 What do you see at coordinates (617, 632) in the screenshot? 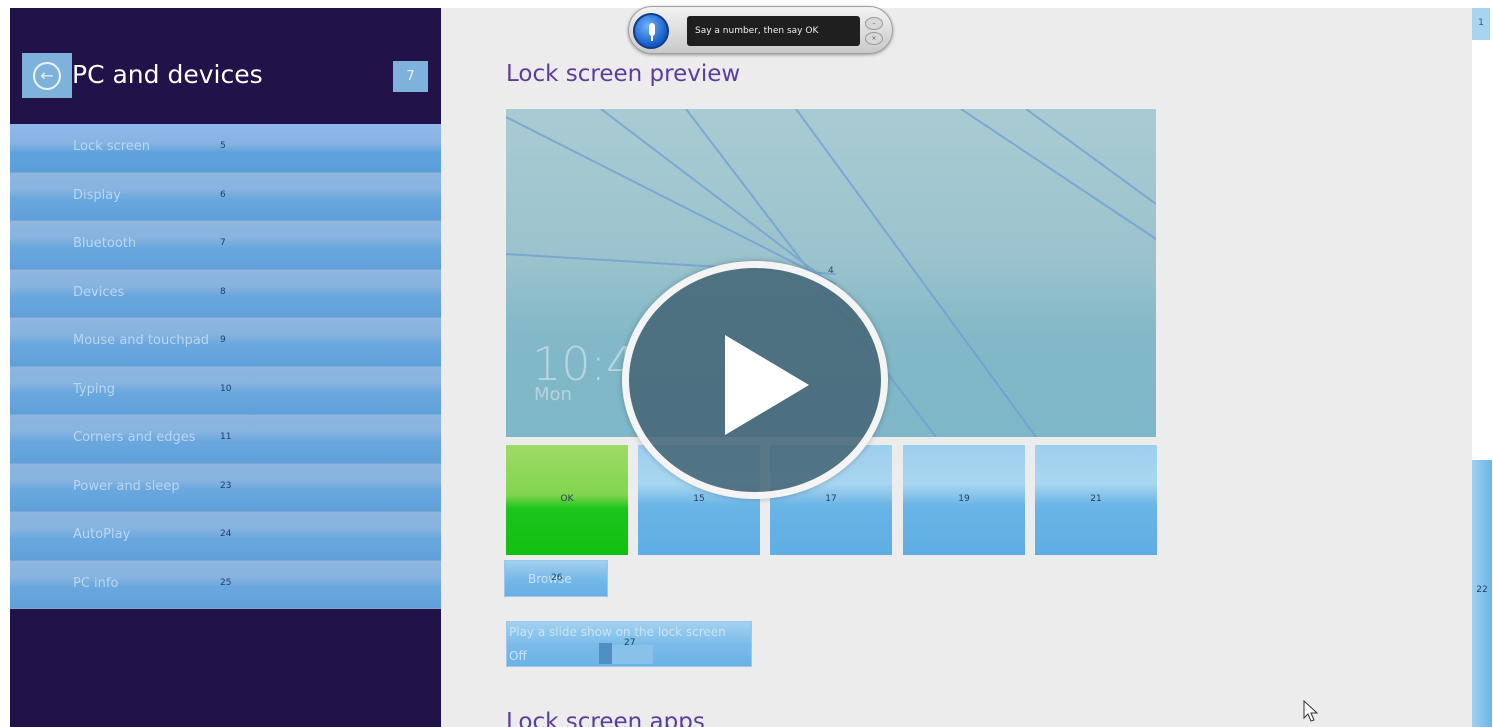
I see `slideshow-label: Play a slide show on the lock screen` at bounding box center [617, 632].